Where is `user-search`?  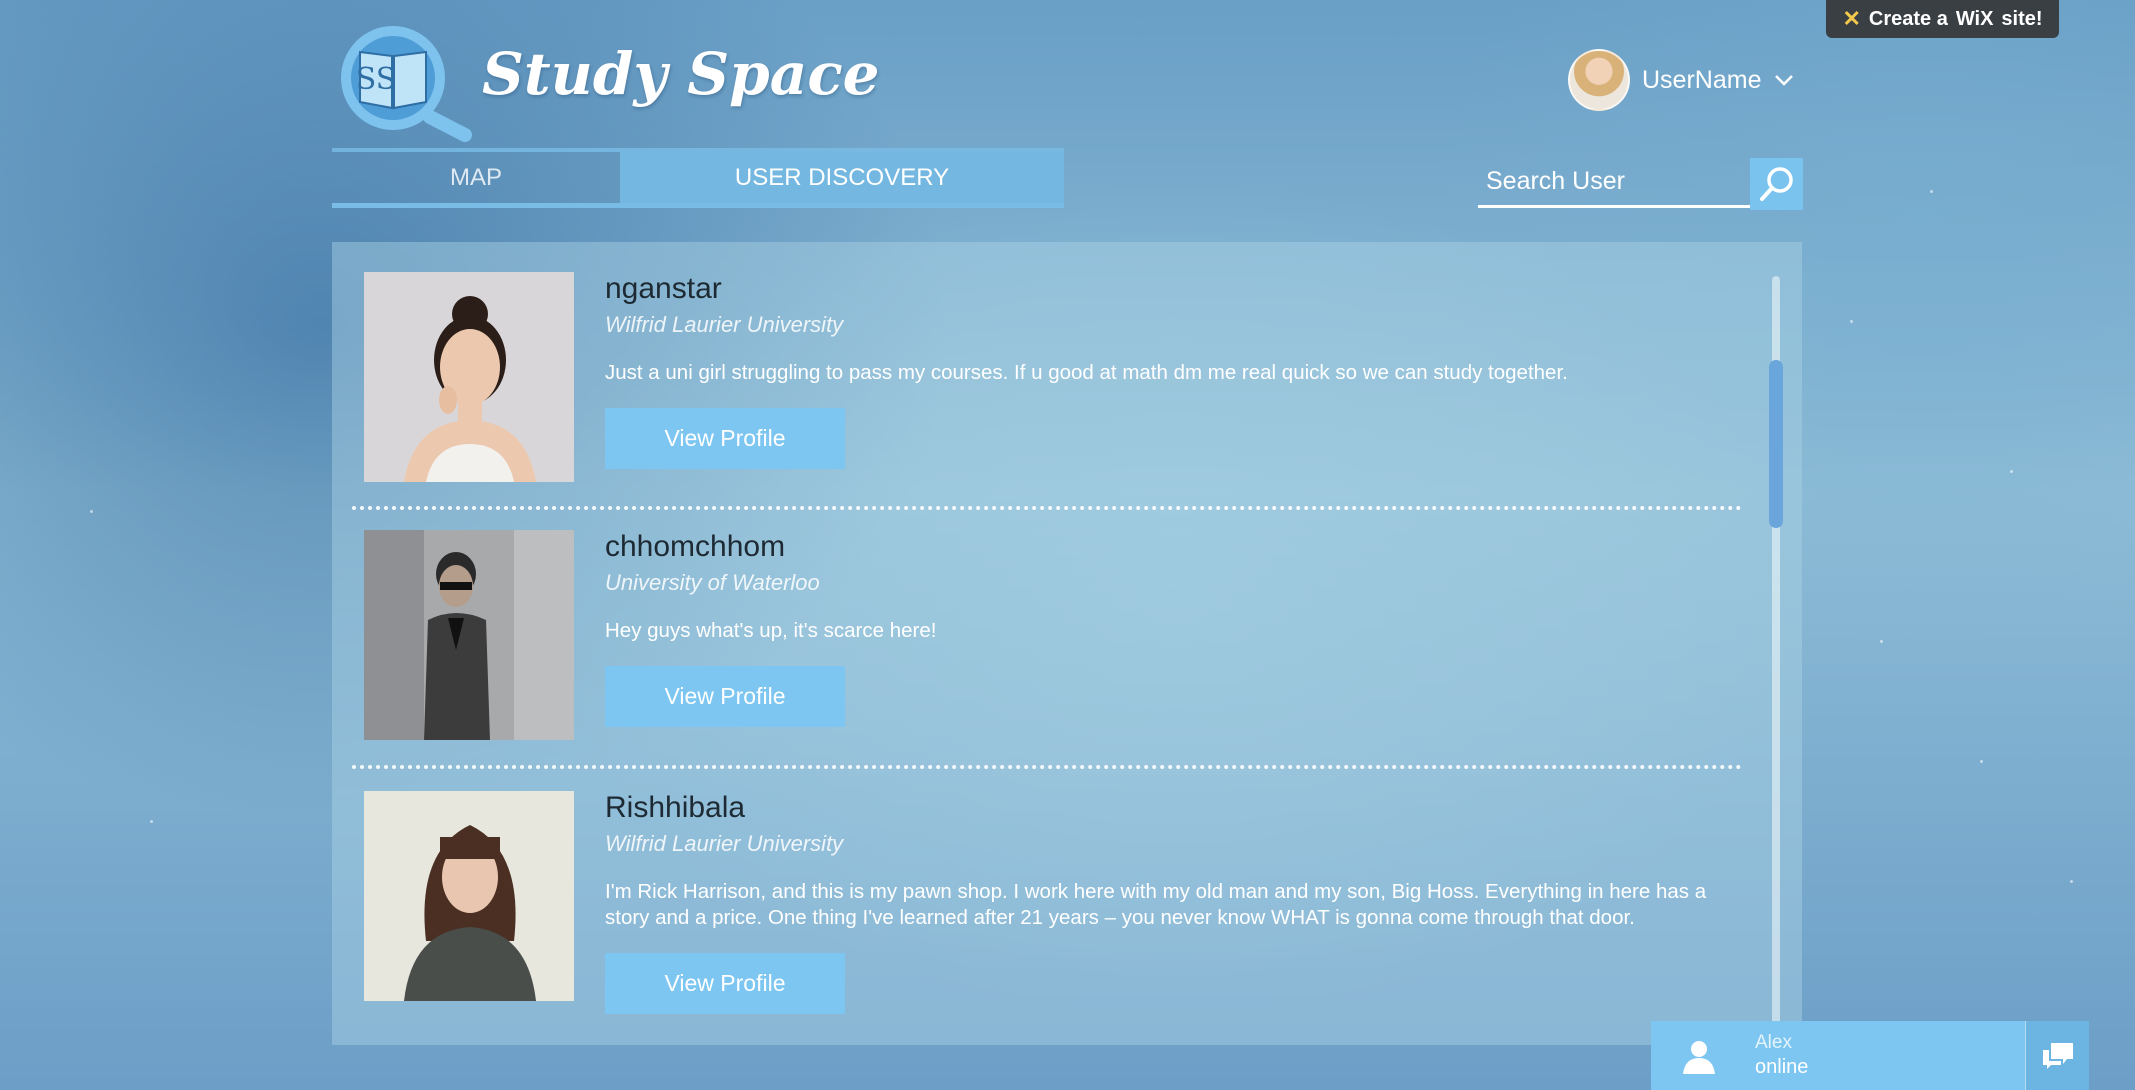
user-search is located at coordinates (1640, 184).